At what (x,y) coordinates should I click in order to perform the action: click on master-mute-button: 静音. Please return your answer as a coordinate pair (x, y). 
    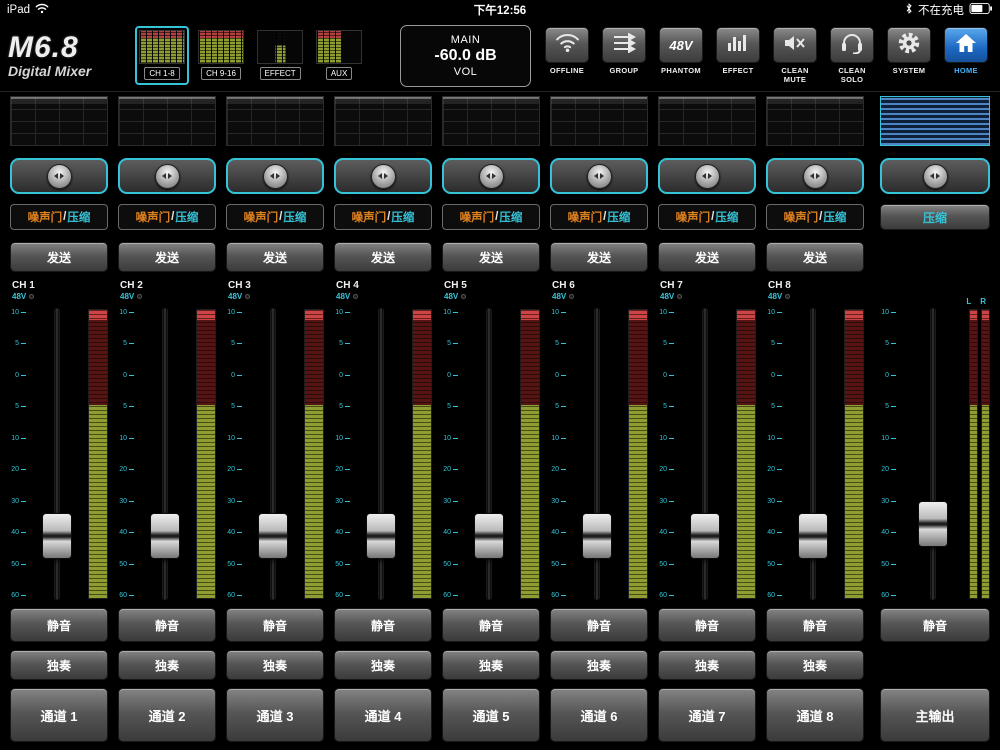
    Looking at the image, I should click on (935, 625).